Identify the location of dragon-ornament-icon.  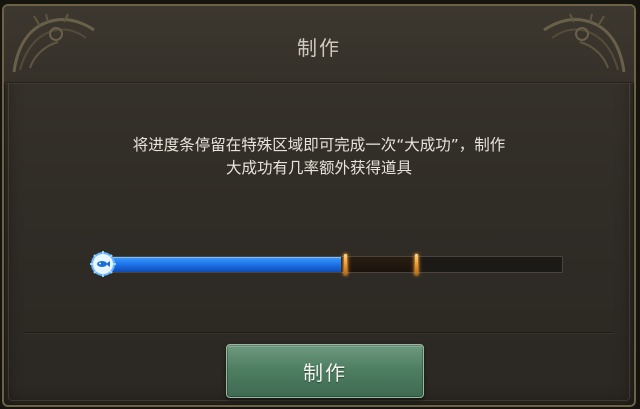
(584, 43).